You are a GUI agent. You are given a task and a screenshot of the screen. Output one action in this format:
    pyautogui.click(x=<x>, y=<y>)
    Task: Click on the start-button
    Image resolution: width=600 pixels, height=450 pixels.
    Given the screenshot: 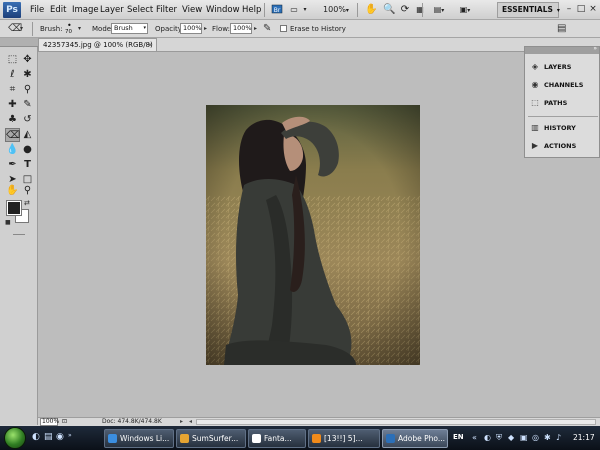 What is the action you would take?
    pyautogui.click(x=15, y=438)
    